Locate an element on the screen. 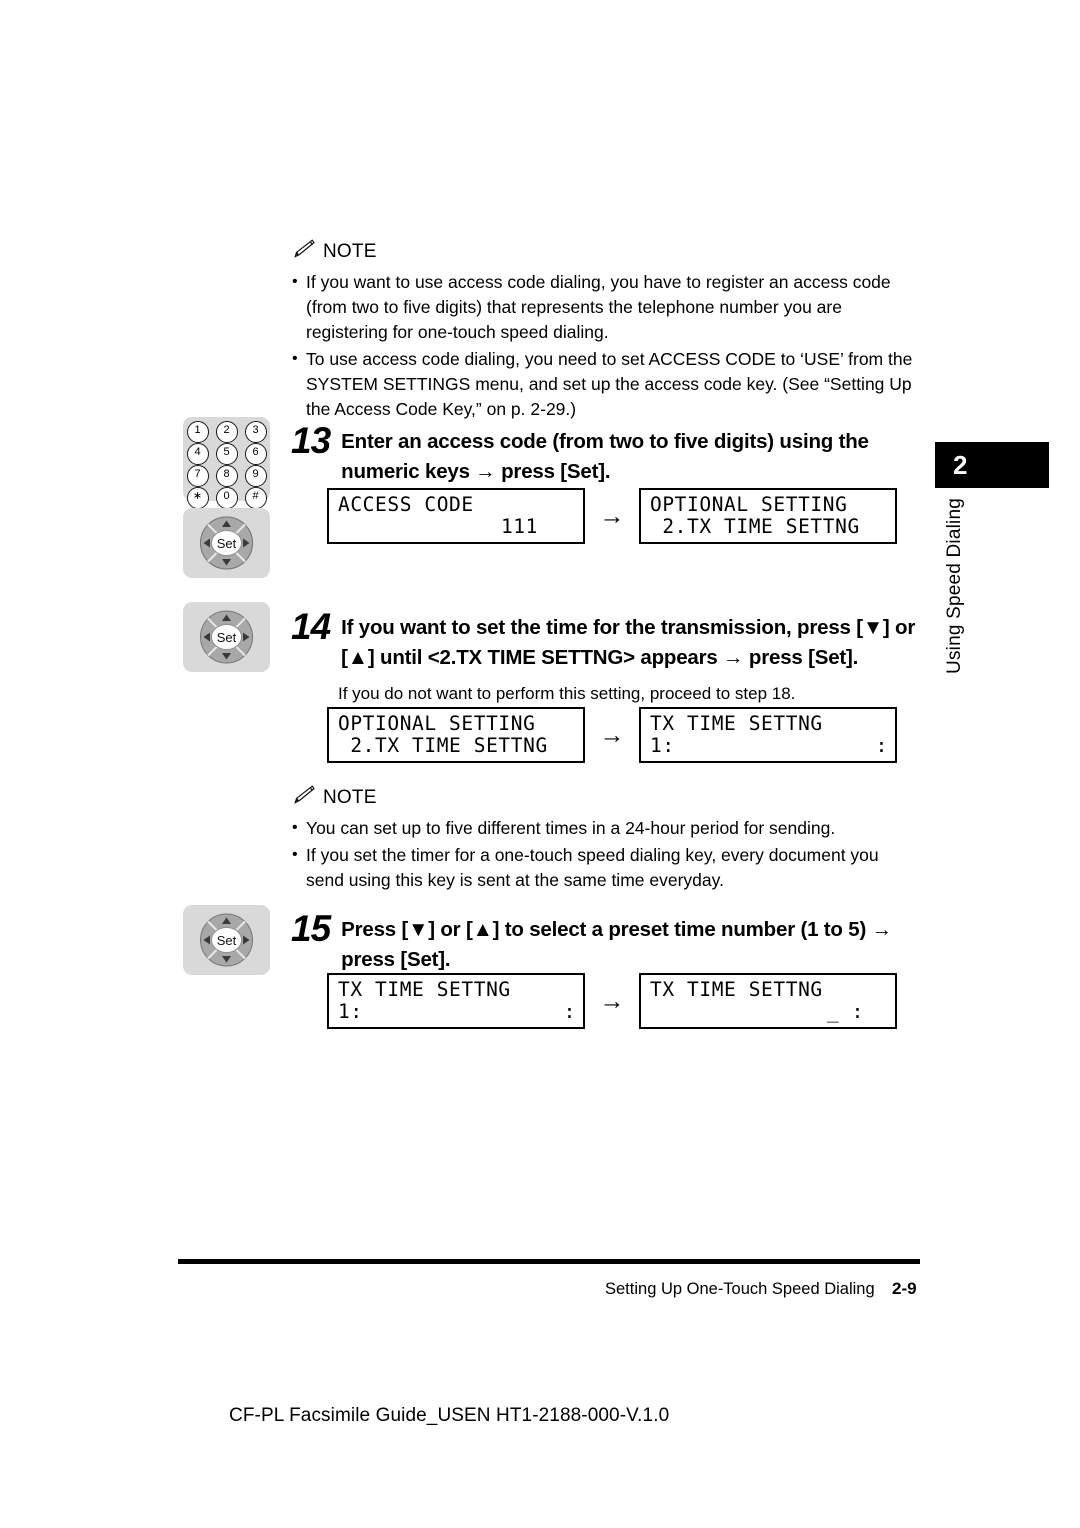  lcd-display: TX TIME SETTNG _ : is located at coordinates (768, 1001).